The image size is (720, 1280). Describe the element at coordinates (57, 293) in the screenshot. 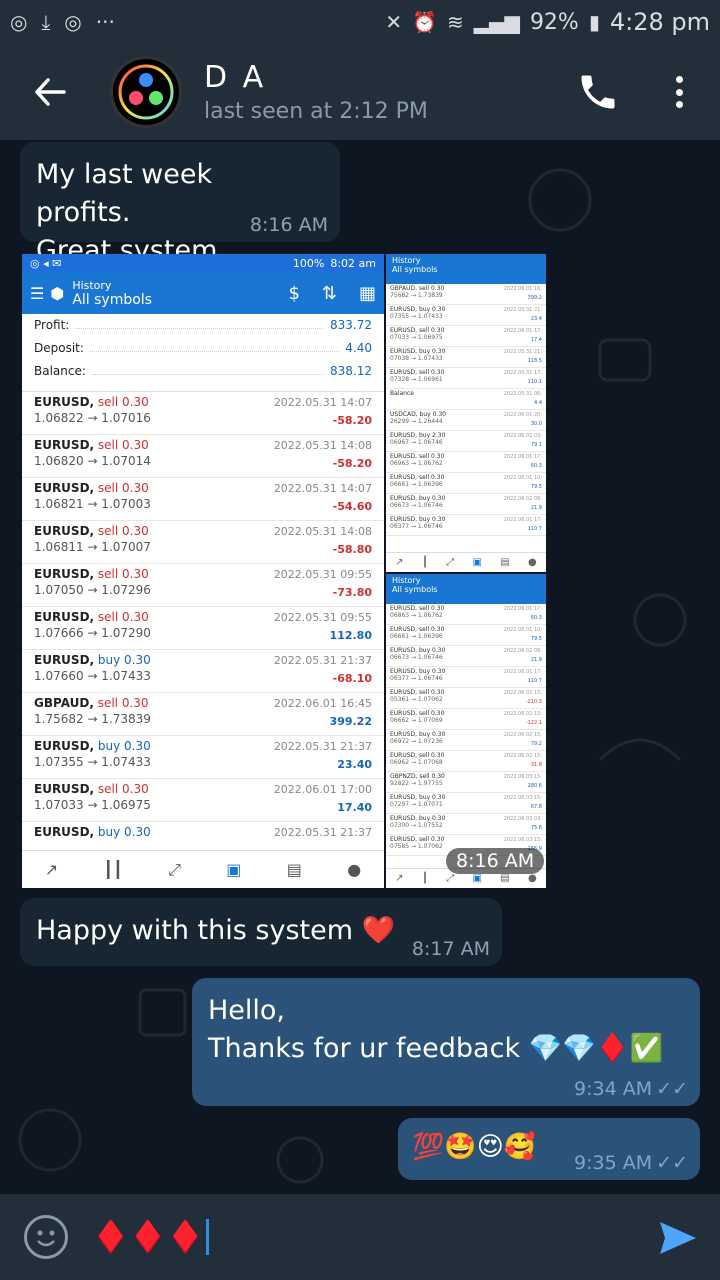

I see `app-logo-icon: ⬢` at that location.